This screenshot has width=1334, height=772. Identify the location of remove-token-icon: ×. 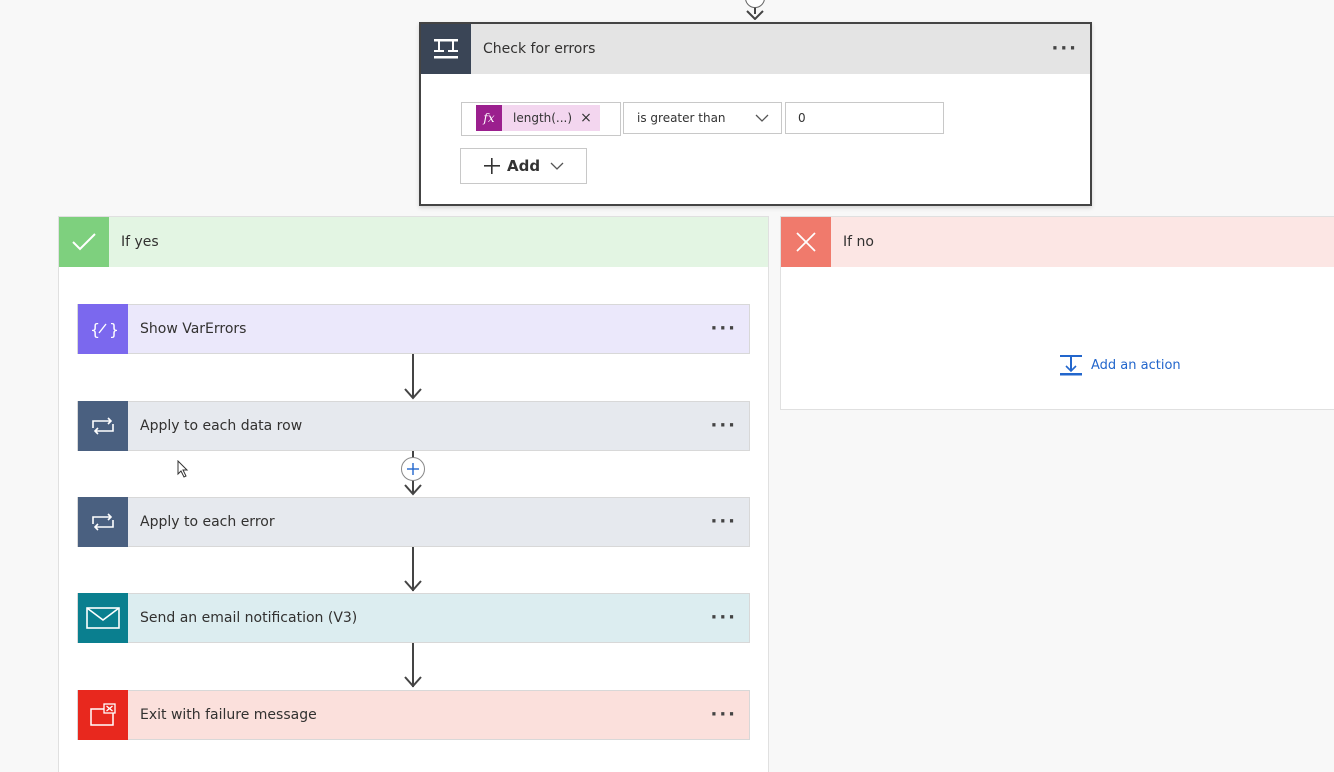
(582, 118).